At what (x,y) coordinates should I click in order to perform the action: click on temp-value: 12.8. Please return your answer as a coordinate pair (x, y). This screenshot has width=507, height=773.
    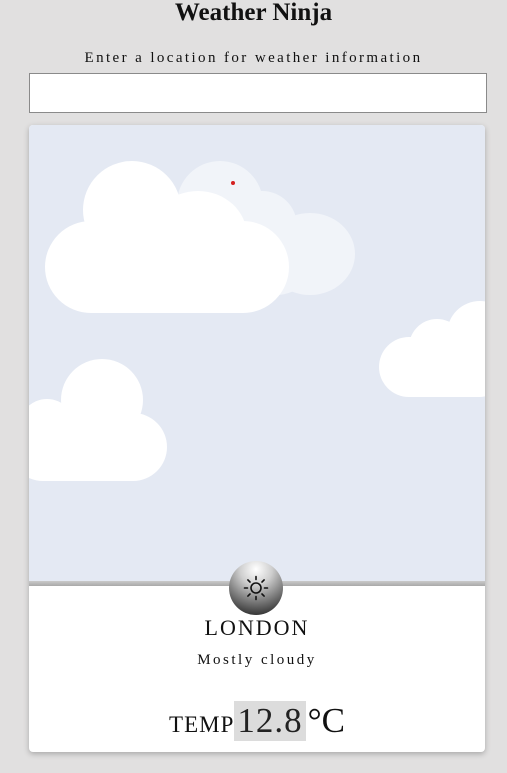
    Looking at the image, I should click on (270, 721).